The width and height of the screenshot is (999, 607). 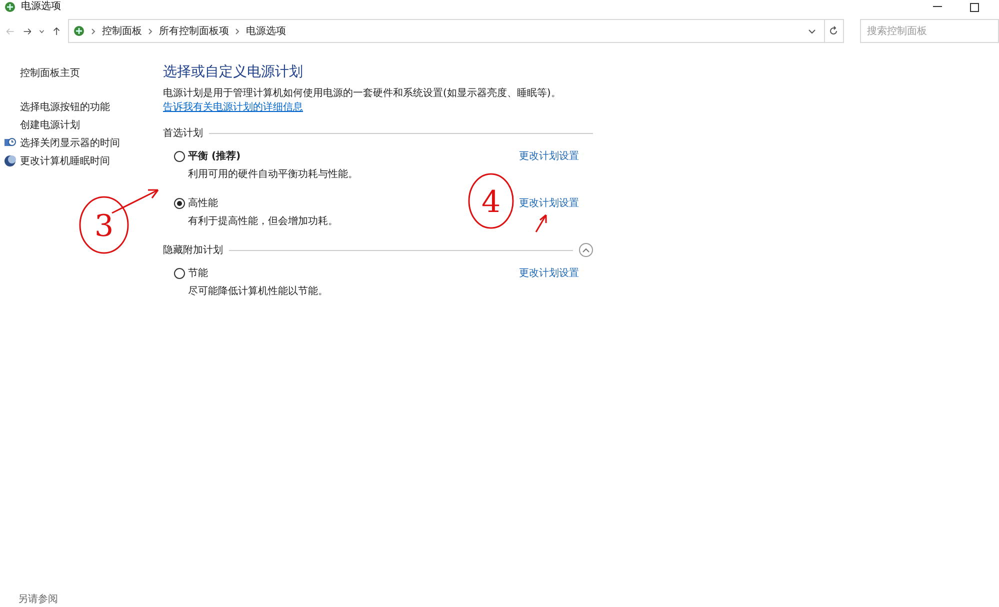 I want to click on up-arrow-icon, so click(x=56, y=31).